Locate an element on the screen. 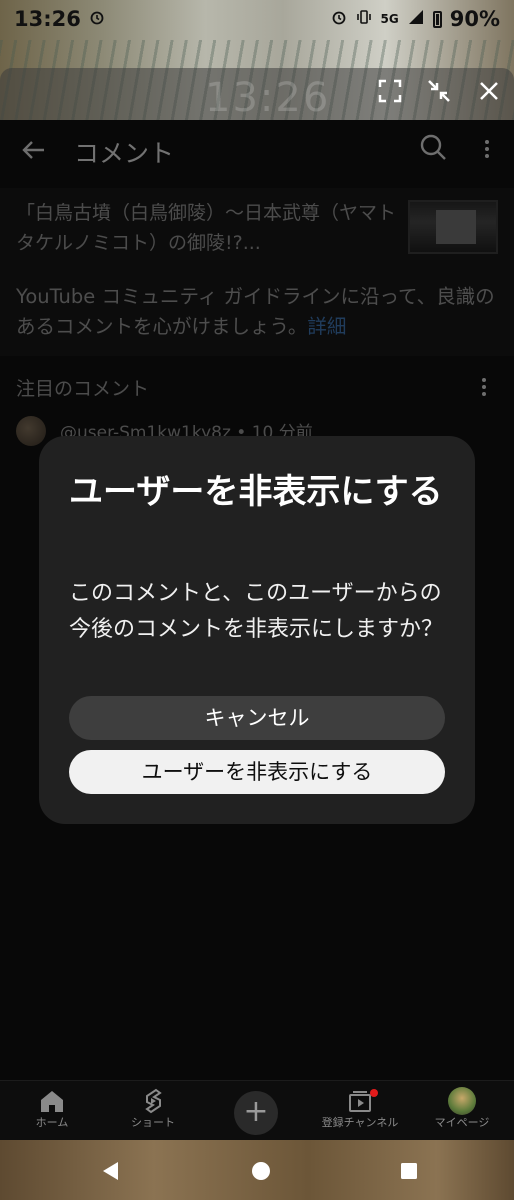  nav-subscriptions-label: 登録チャンネル is located at coordinates (360, 1122).